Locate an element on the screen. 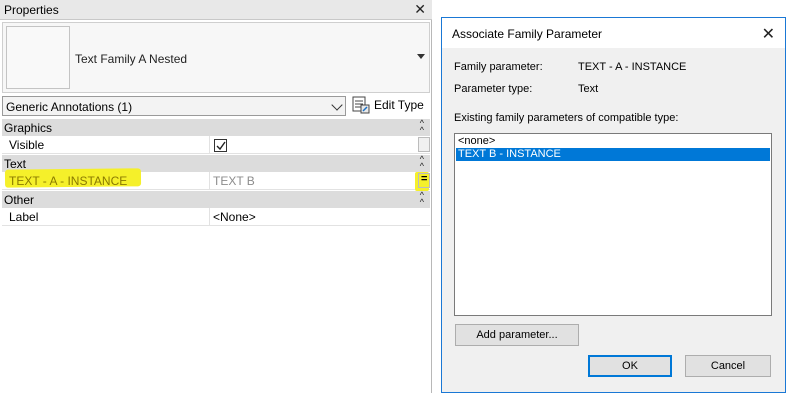 This screenshot has height=393, width=786. properties-title: Properties is located at coordinates (31, 10).